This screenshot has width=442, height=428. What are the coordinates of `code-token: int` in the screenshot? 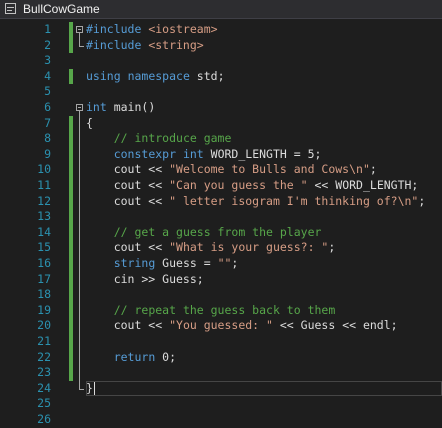 It's located at (96, 107).